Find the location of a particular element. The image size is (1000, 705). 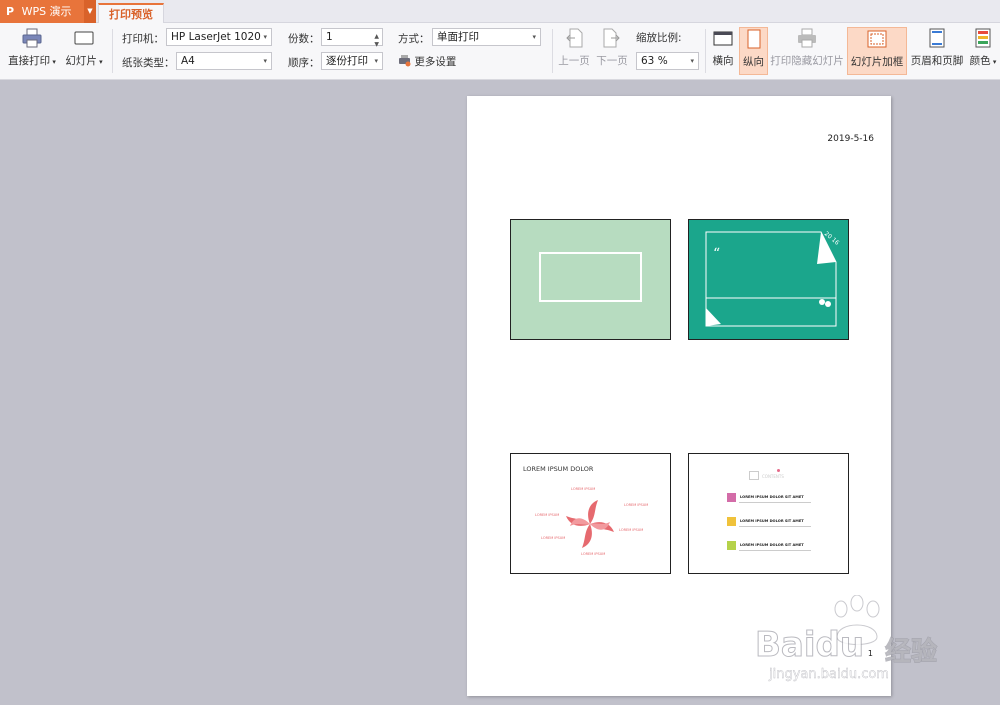

watermark-brand: Baidu is located at coordinates (810, 645).